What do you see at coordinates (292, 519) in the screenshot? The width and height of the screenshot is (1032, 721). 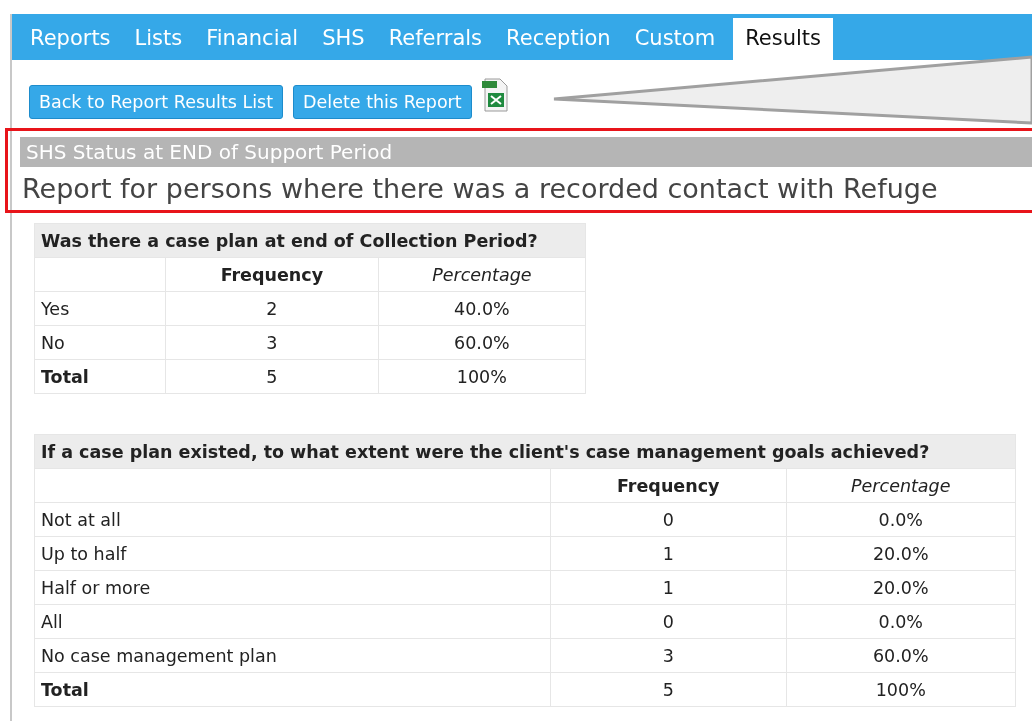 I see `table-cell: Not at all` at bounding box center [292, 519].